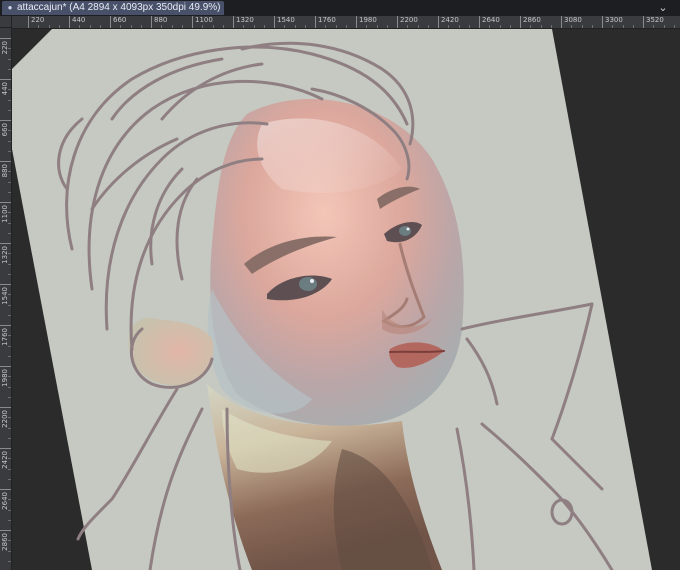 The width and height of the screenshot is (680, 570). I want to click on ruler-label-top: 660, so click(120, 20).